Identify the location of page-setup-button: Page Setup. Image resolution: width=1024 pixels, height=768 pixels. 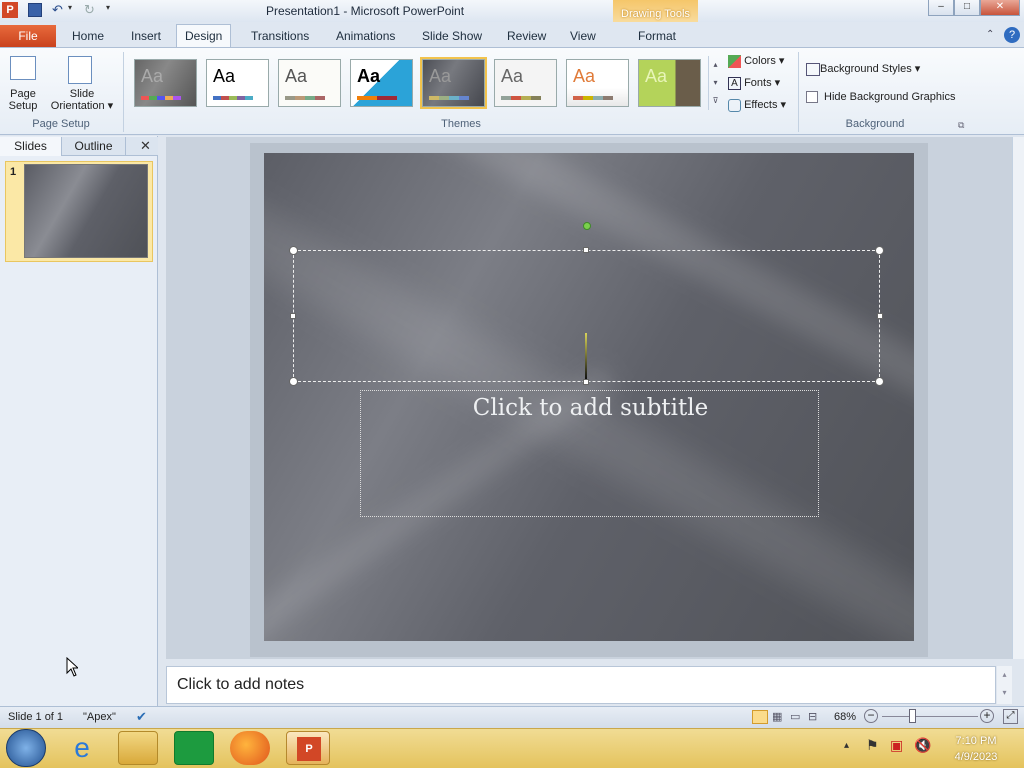
(23, 85).